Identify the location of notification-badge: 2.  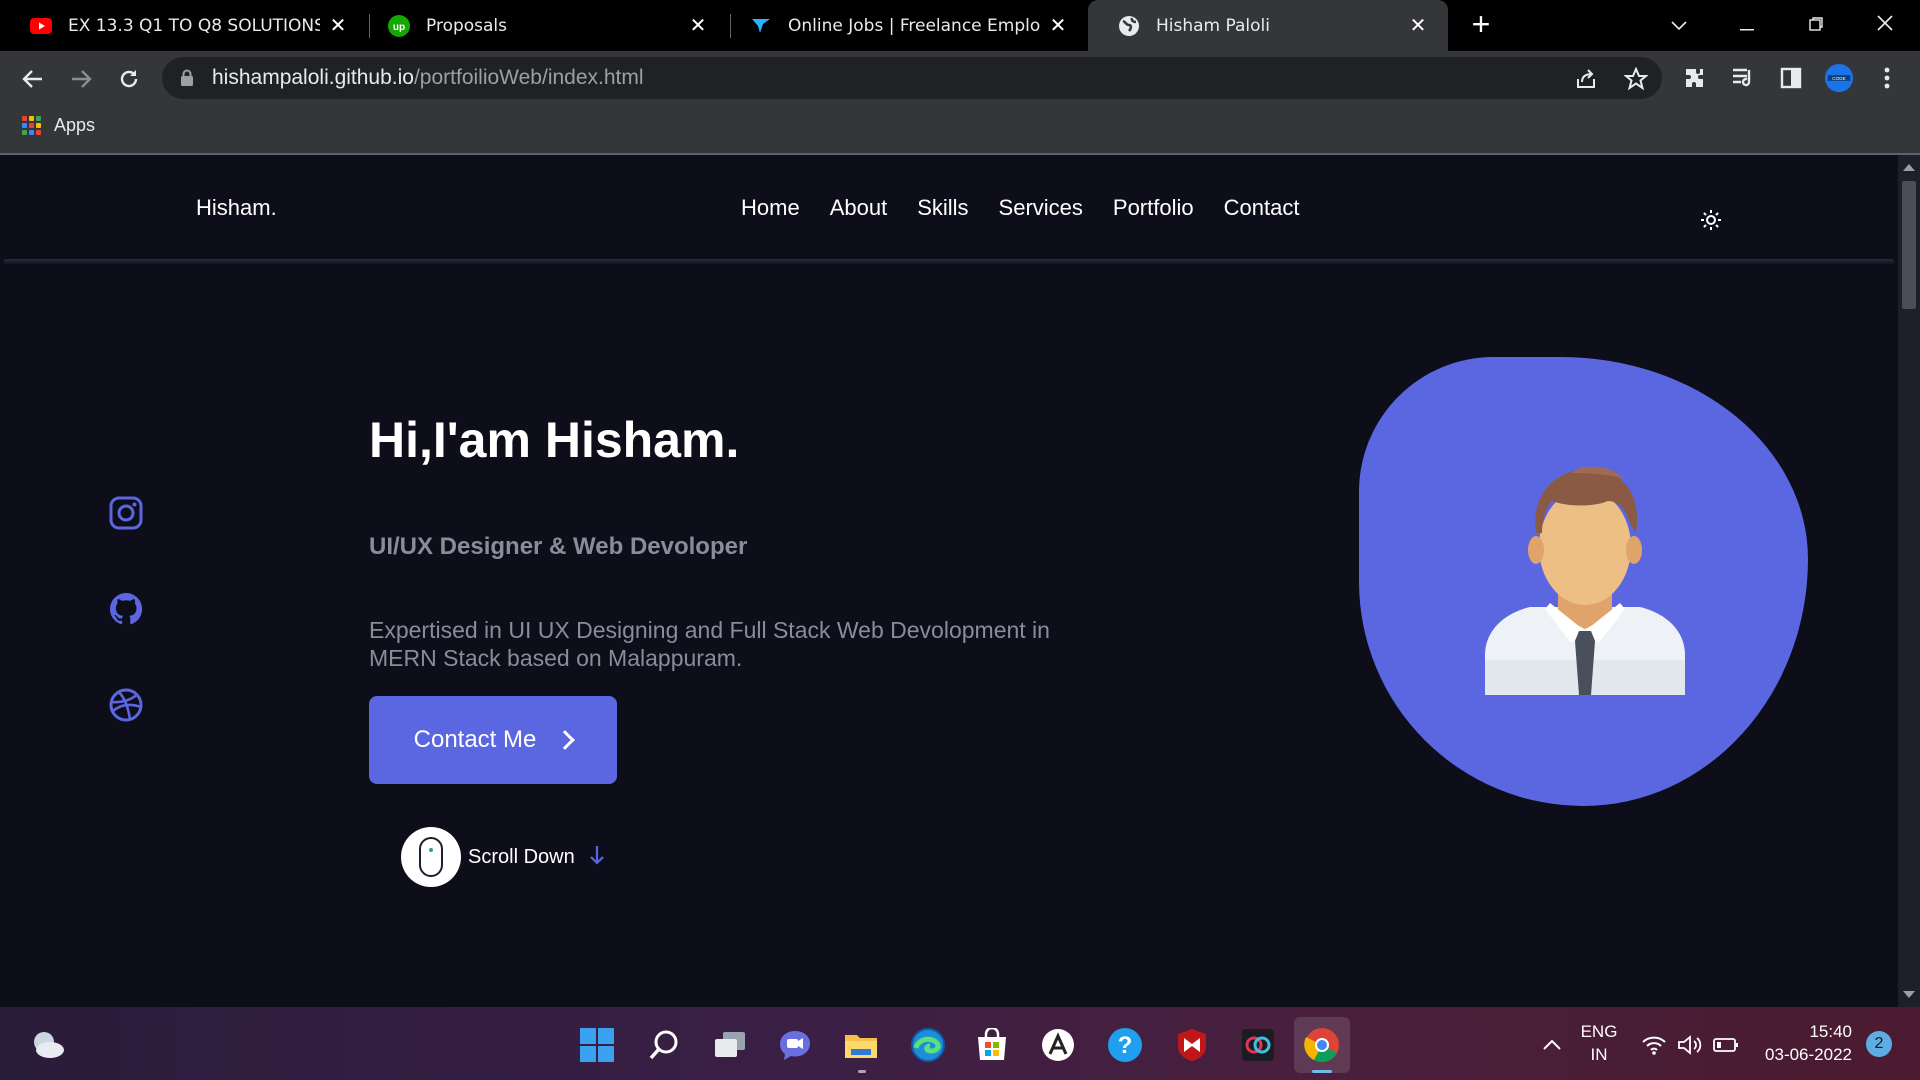
(1879, 1044).